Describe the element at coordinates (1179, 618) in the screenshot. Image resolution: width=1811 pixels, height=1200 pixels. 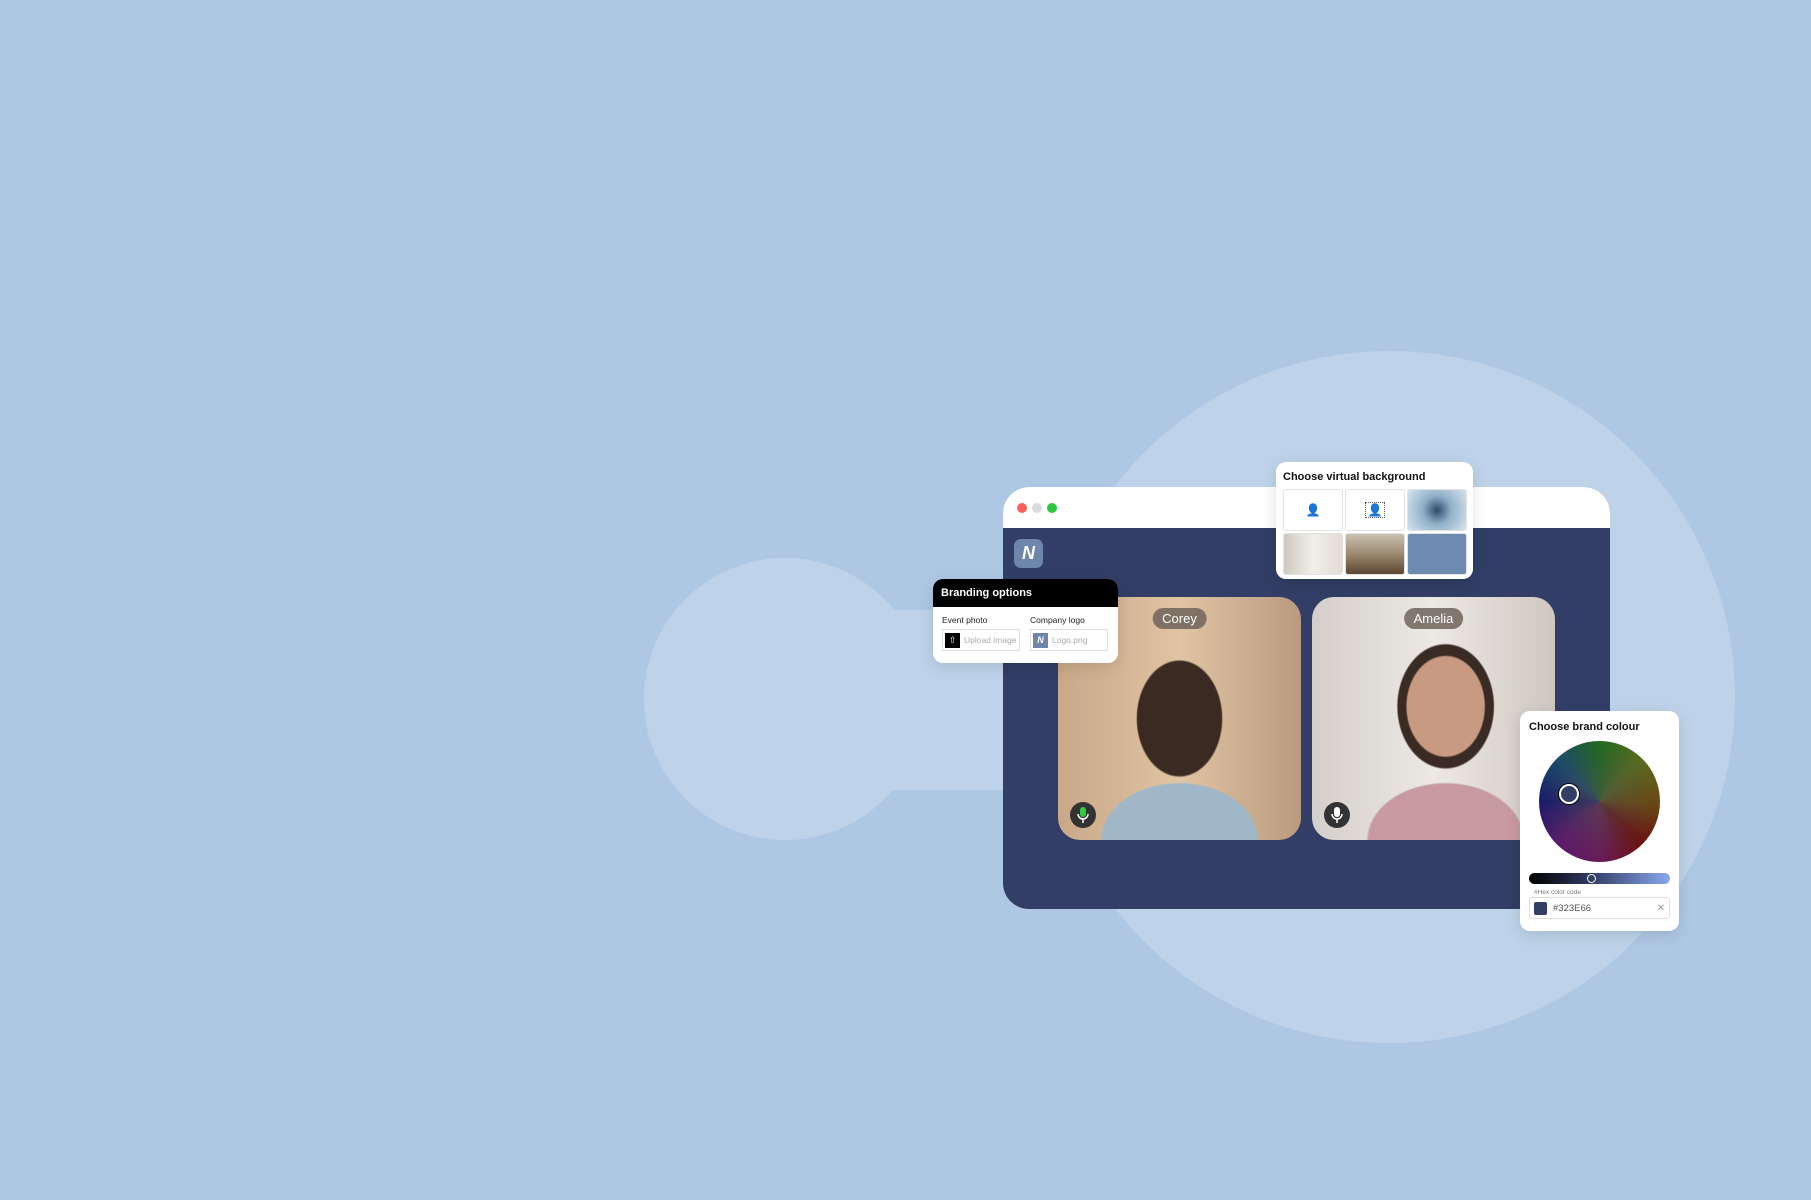
I see `participant-name: Corey` at that location.